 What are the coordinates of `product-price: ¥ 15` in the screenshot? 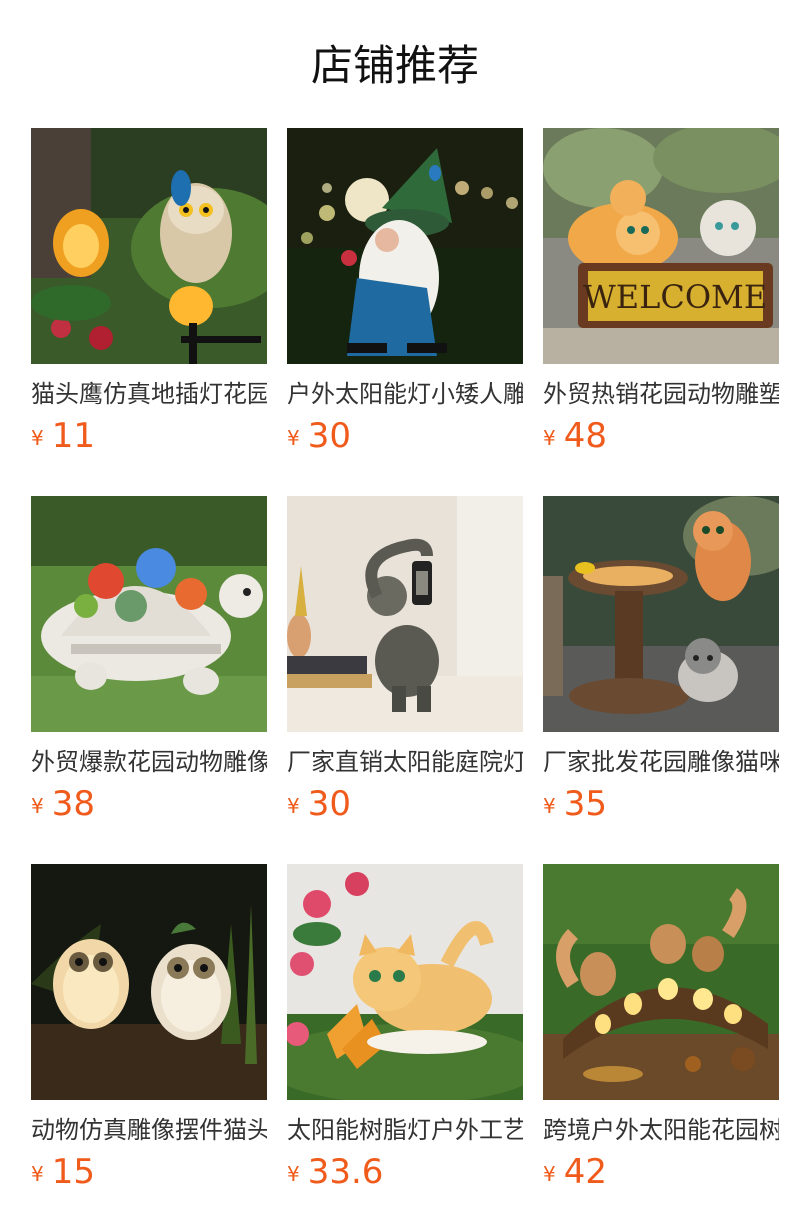 It's located at (149, 1172).